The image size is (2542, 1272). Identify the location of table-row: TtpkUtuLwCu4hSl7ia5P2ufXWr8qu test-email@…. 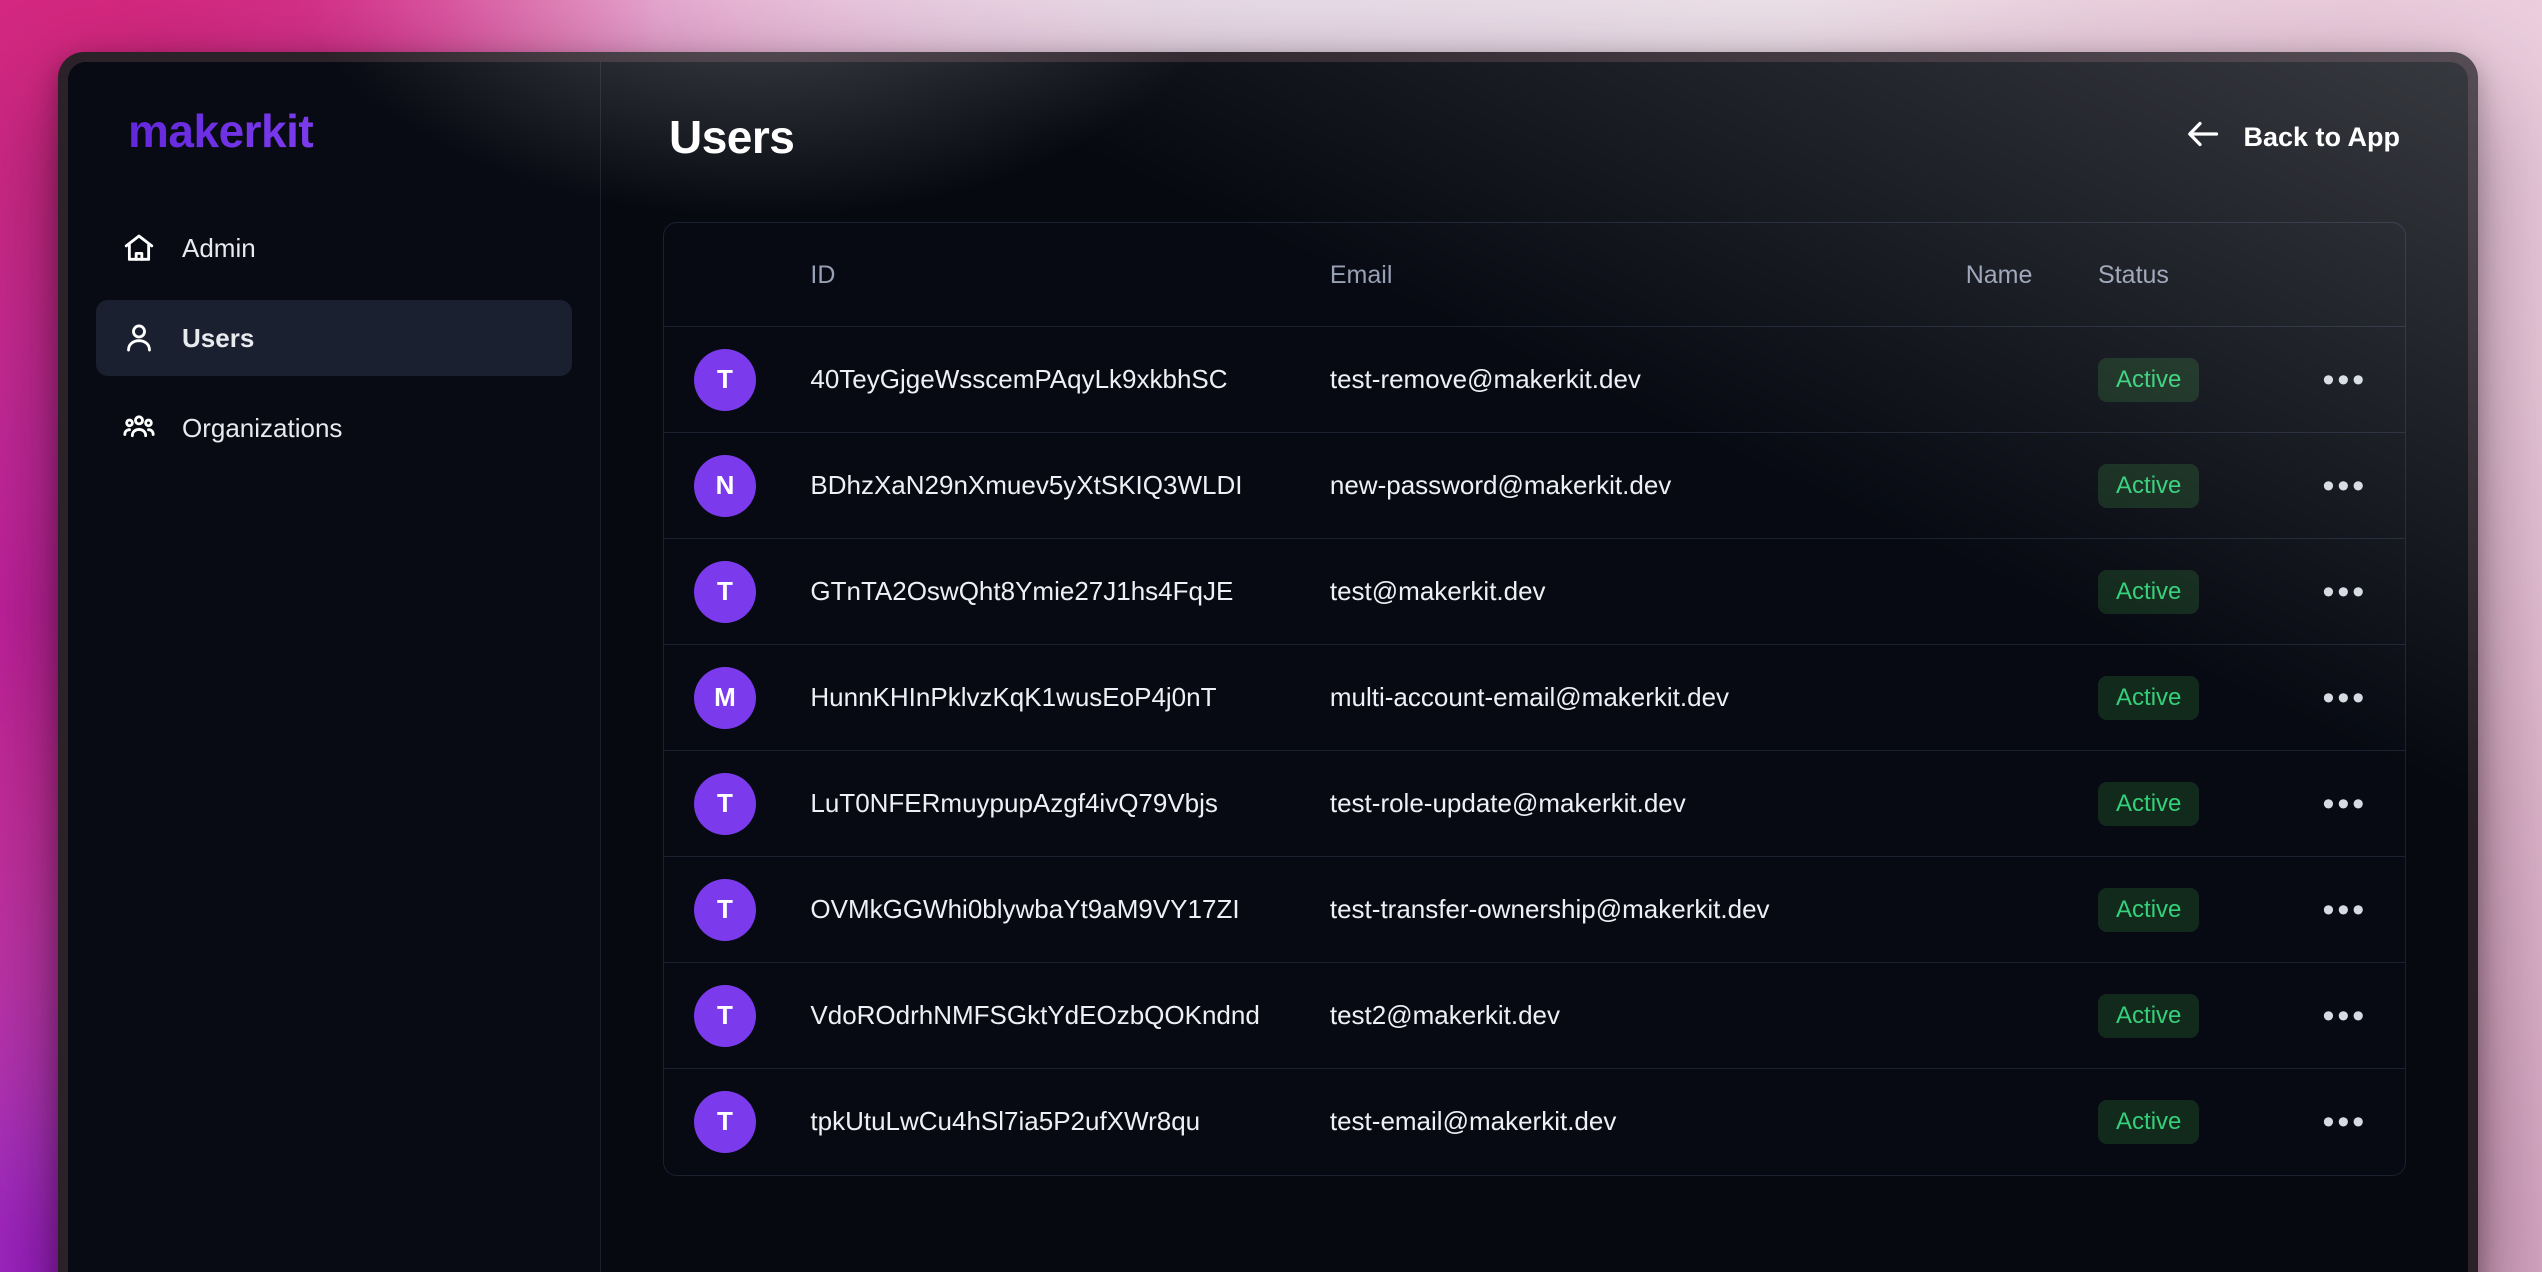
(1534, 1122).